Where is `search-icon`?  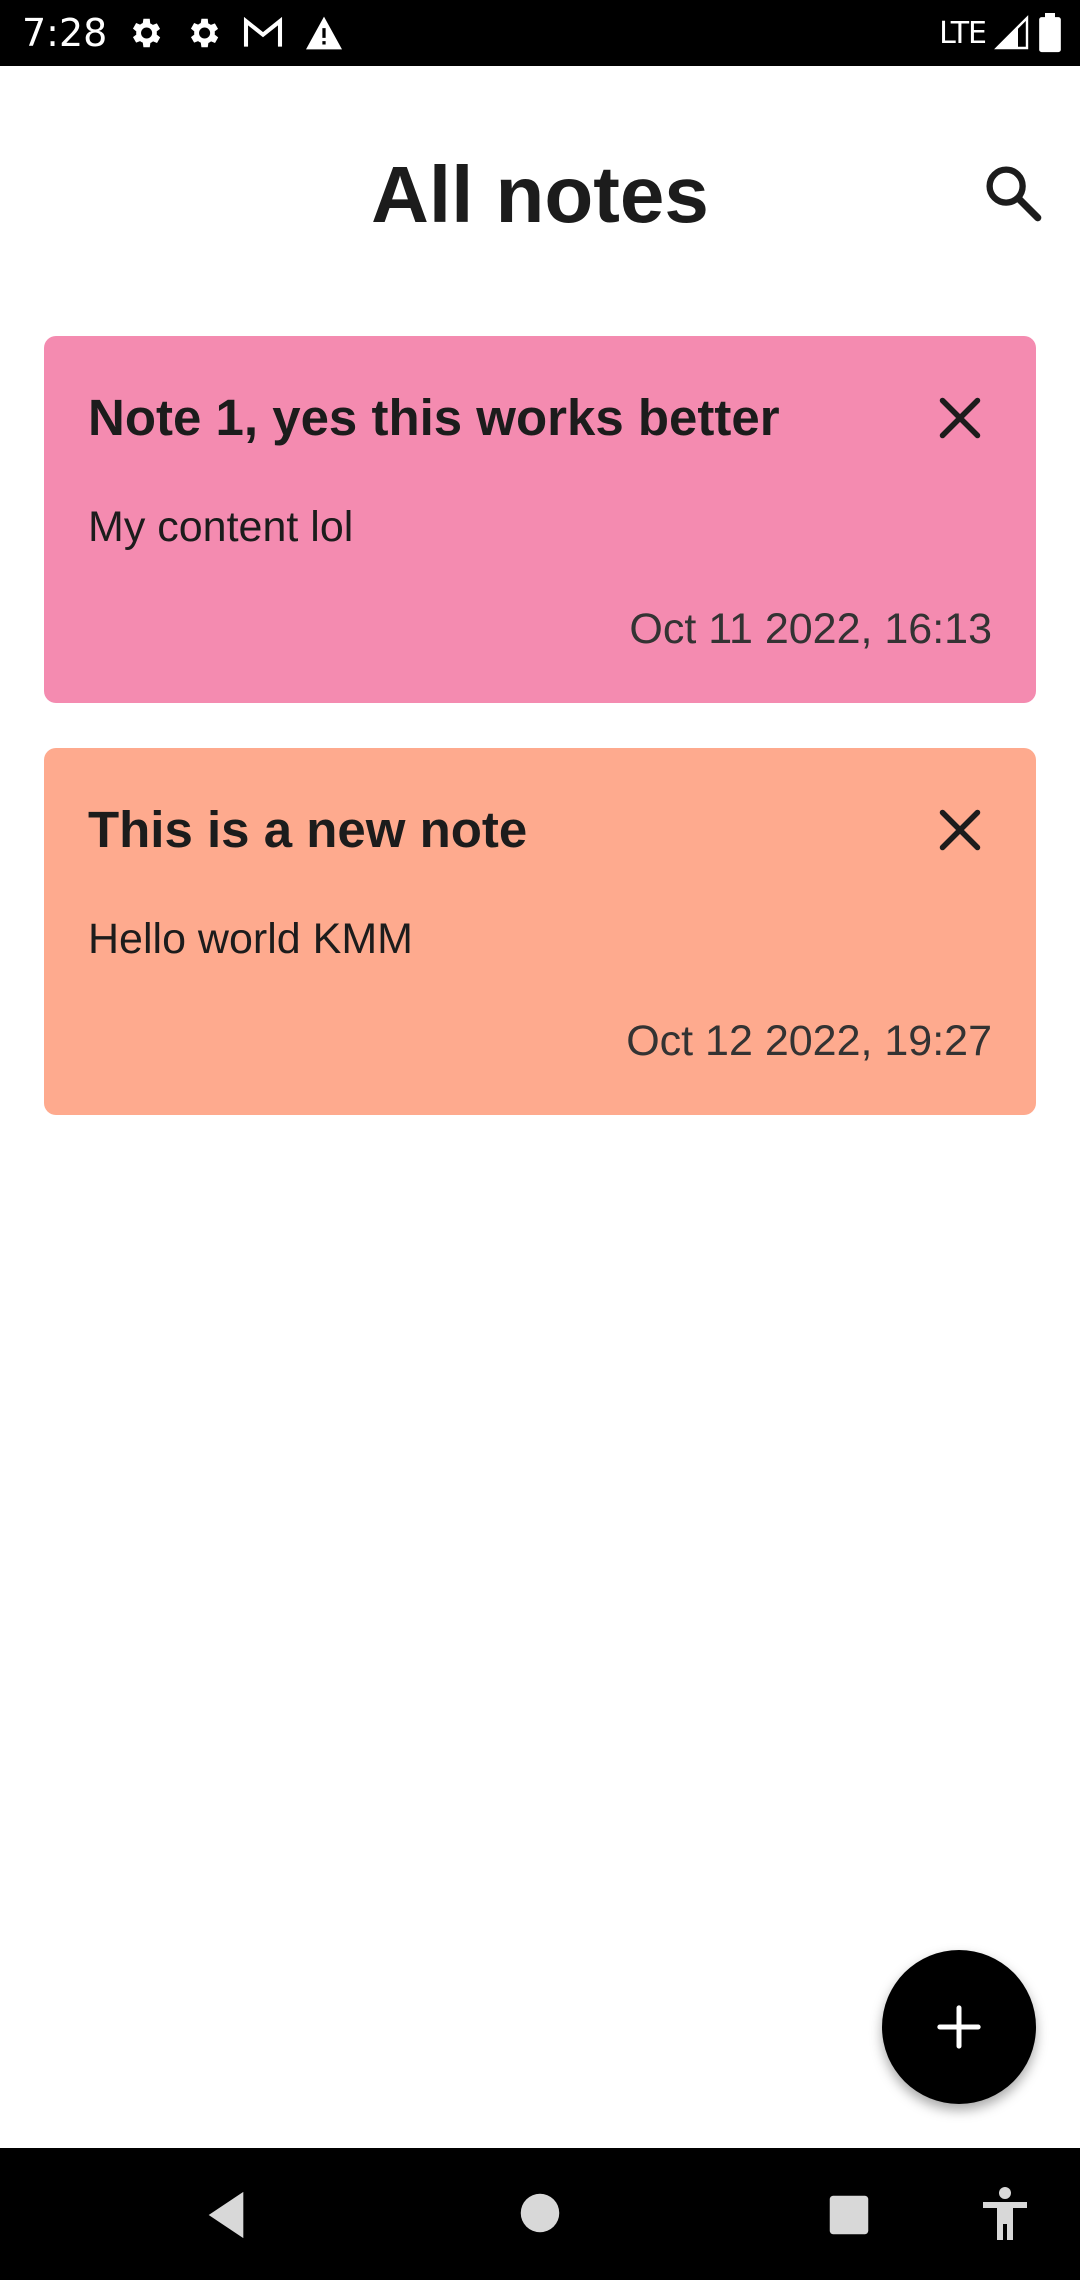
search-icon is located at coordinates (1014, 194).